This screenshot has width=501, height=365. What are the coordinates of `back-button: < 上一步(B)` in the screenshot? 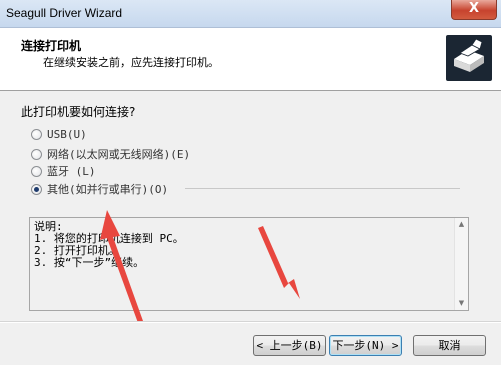 It's located at (289, 345).